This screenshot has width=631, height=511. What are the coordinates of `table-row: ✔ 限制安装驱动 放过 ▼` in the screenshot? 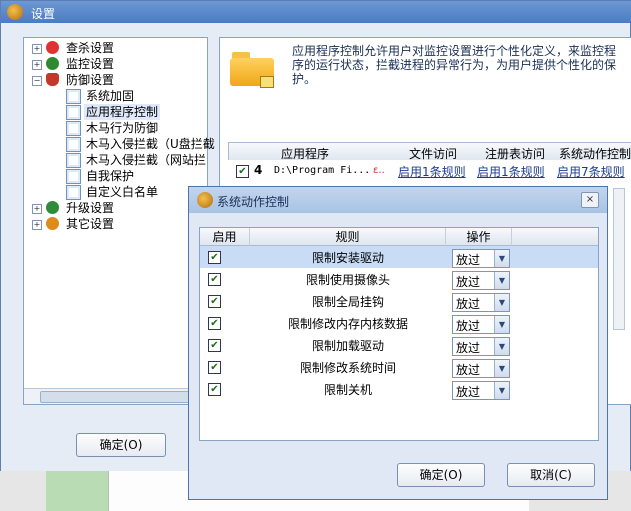 It's located at (399, 257).